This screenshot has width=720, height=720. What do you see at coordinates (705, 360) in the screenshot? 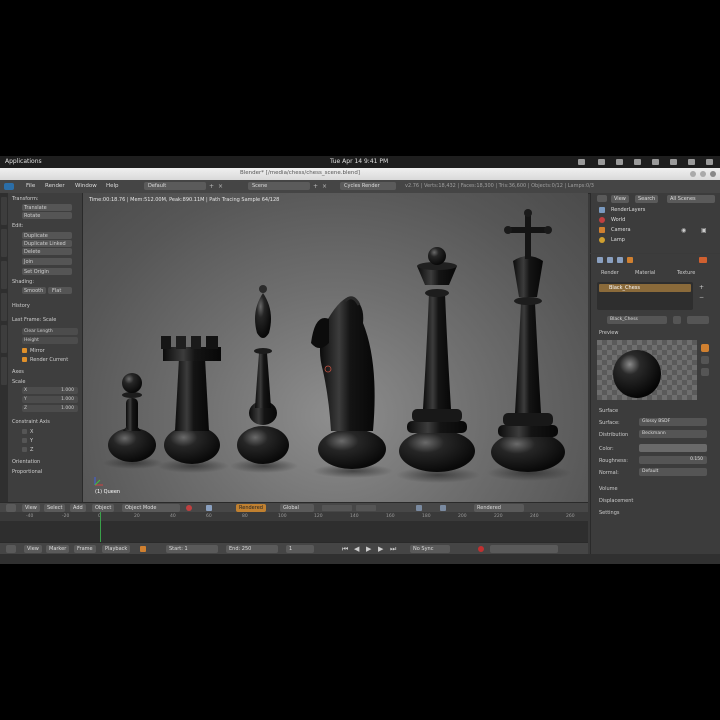
I see `preview-cube-button` at bounding box center [705, 360].